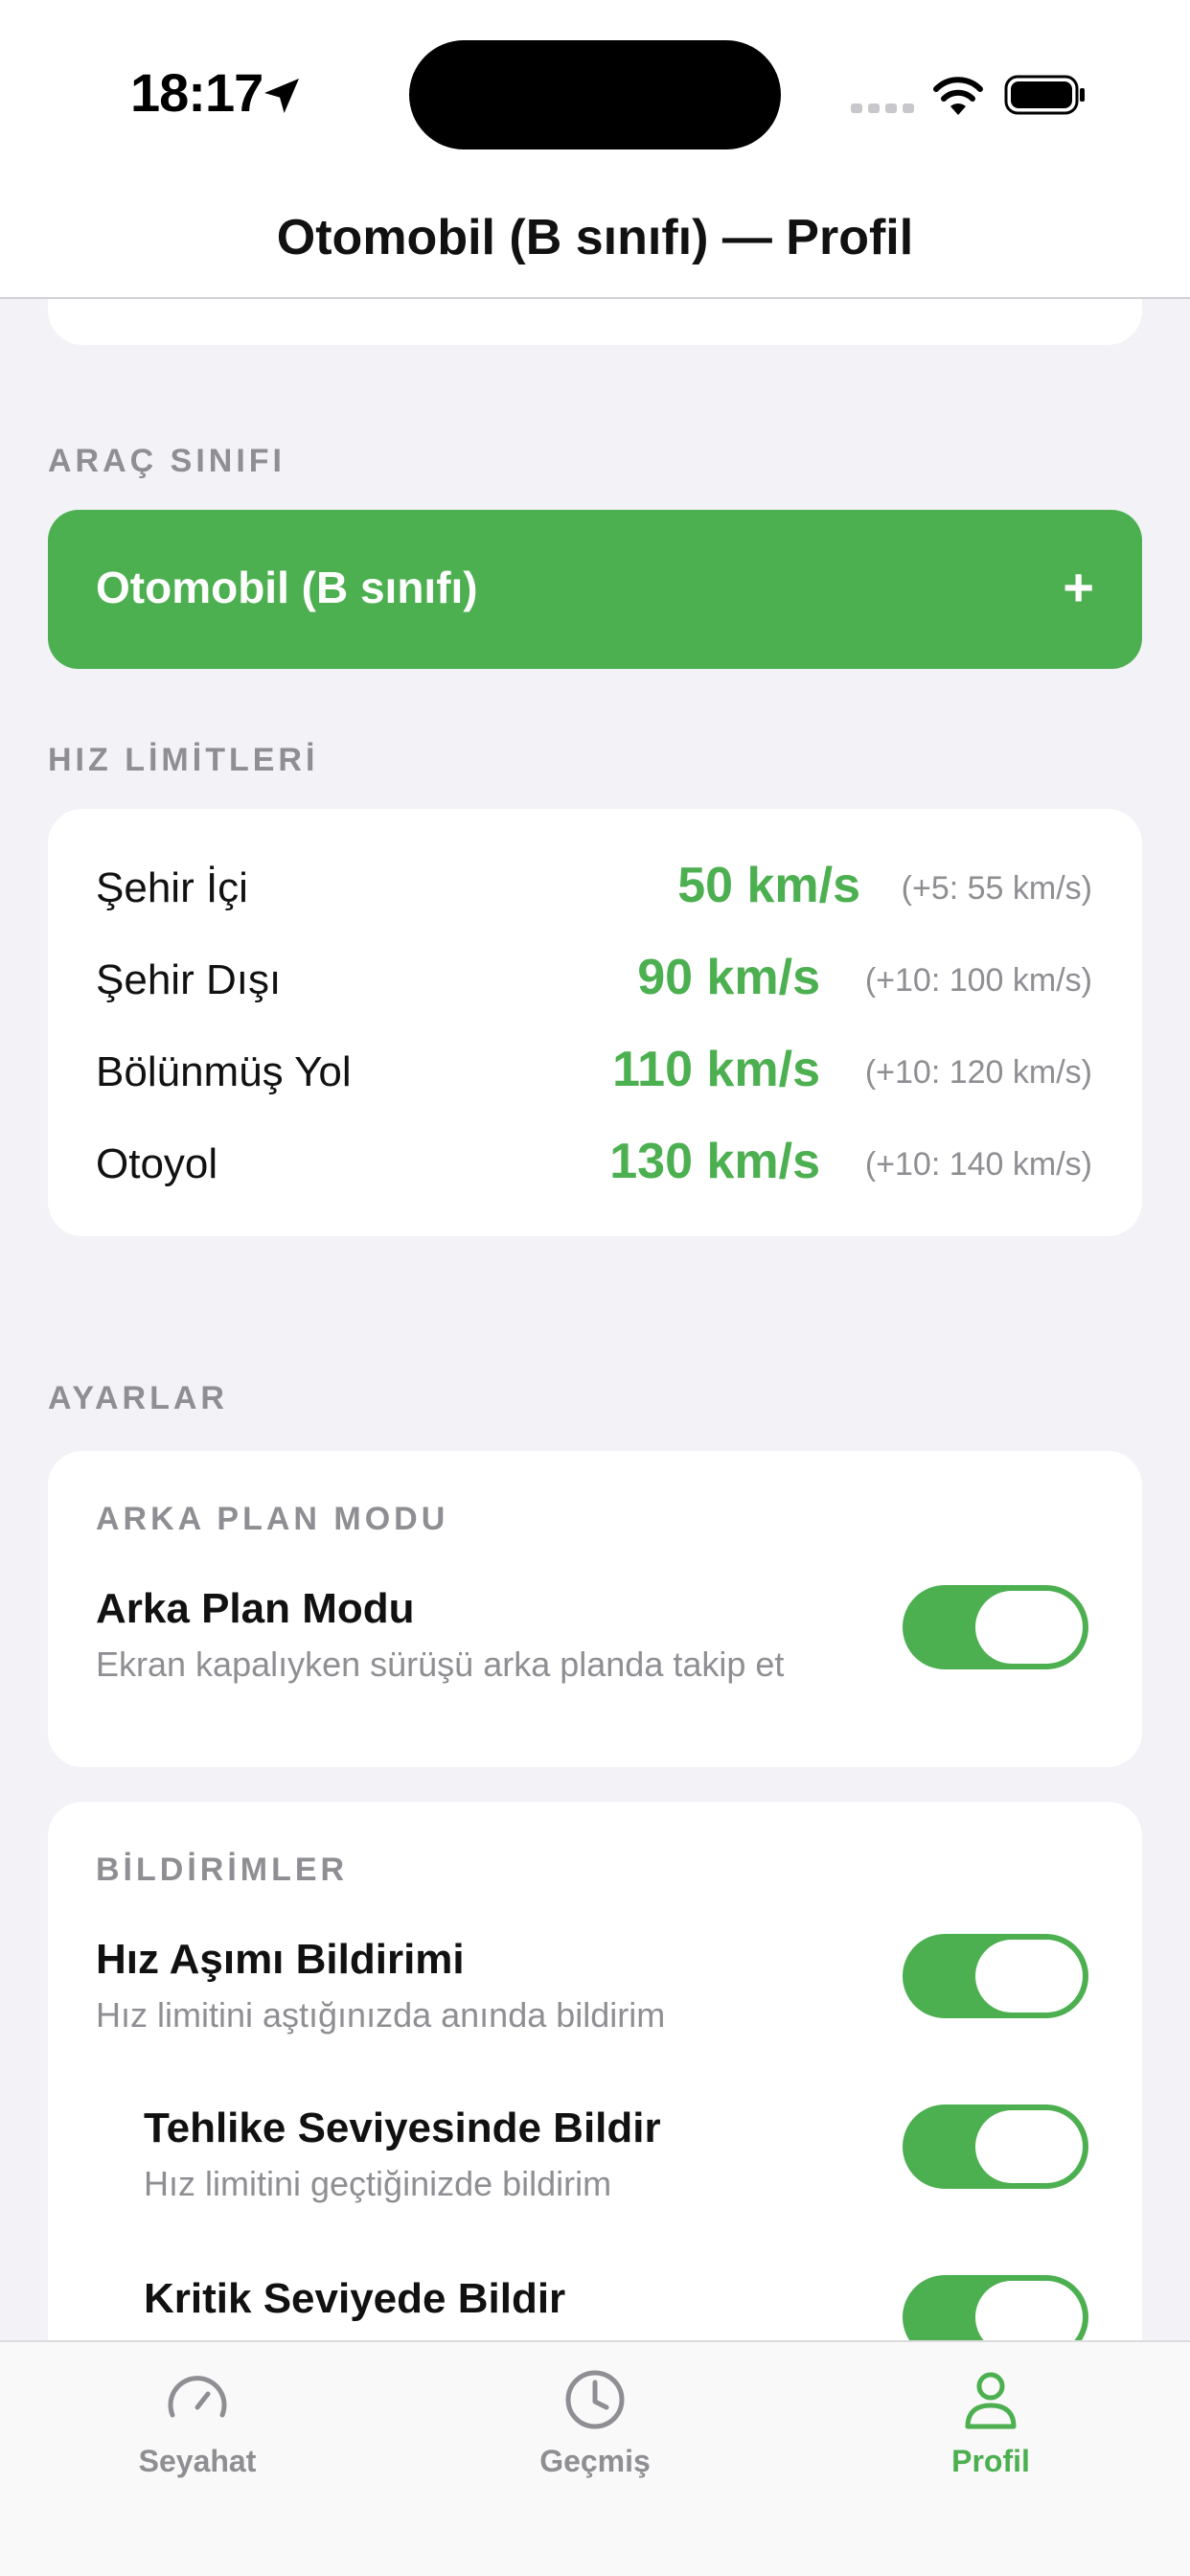 The image size is (1190, 2576). What do you see at coordinates (978, 980) in the screenshot?
I see `limit-tolerance: (+10: 100 km/s)` at bounding box center [978, 980].